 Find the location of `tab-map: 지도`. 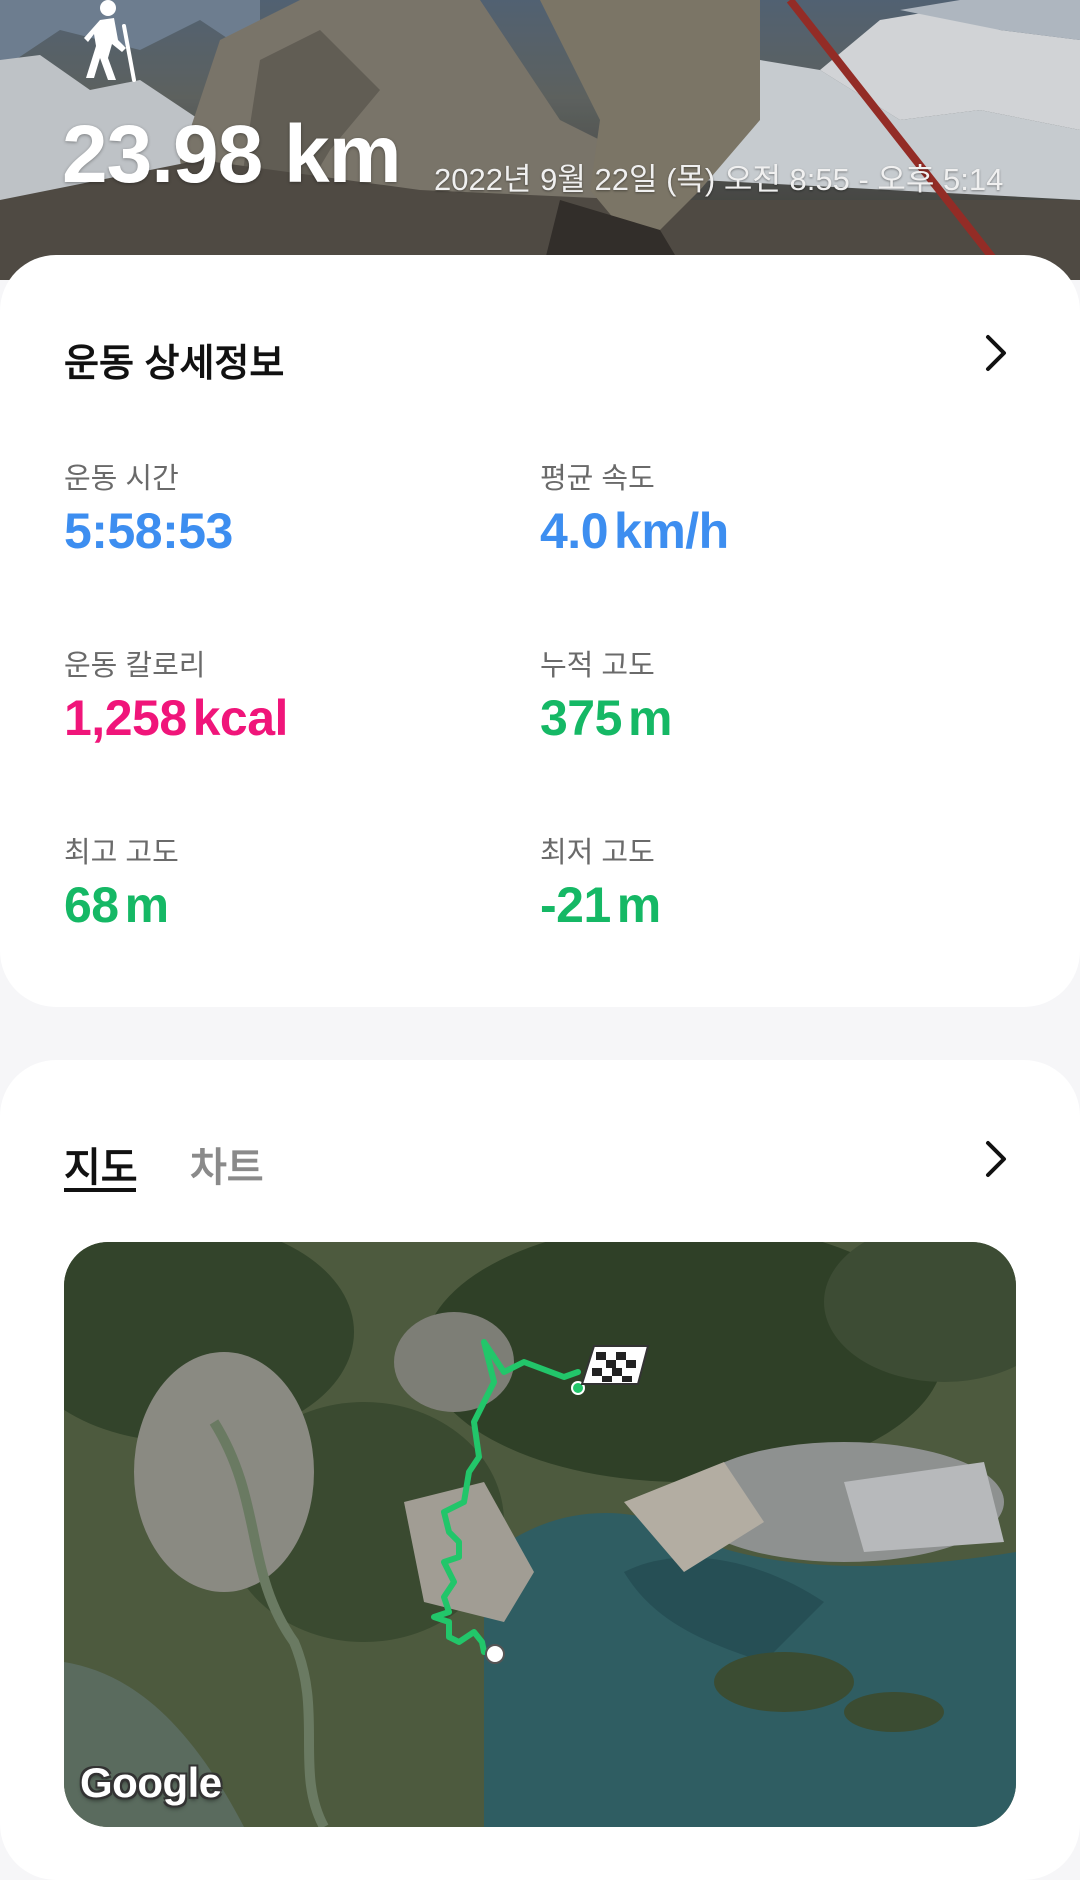

tab-map: 지도 is located at coordinates (101, 1164).